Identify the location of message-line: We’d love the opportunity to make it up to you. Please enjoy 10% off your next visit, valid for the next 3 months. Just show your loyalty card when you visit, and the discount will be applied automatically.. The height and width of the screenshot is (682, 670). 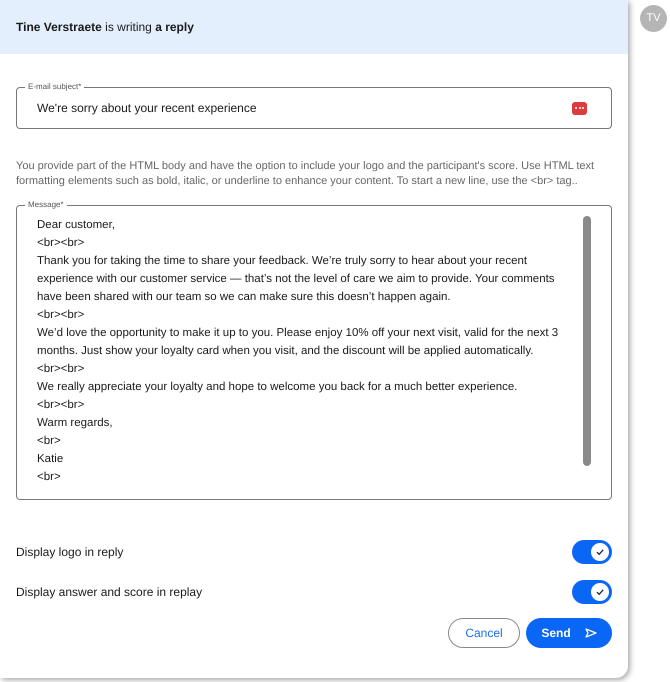
(298, 342).